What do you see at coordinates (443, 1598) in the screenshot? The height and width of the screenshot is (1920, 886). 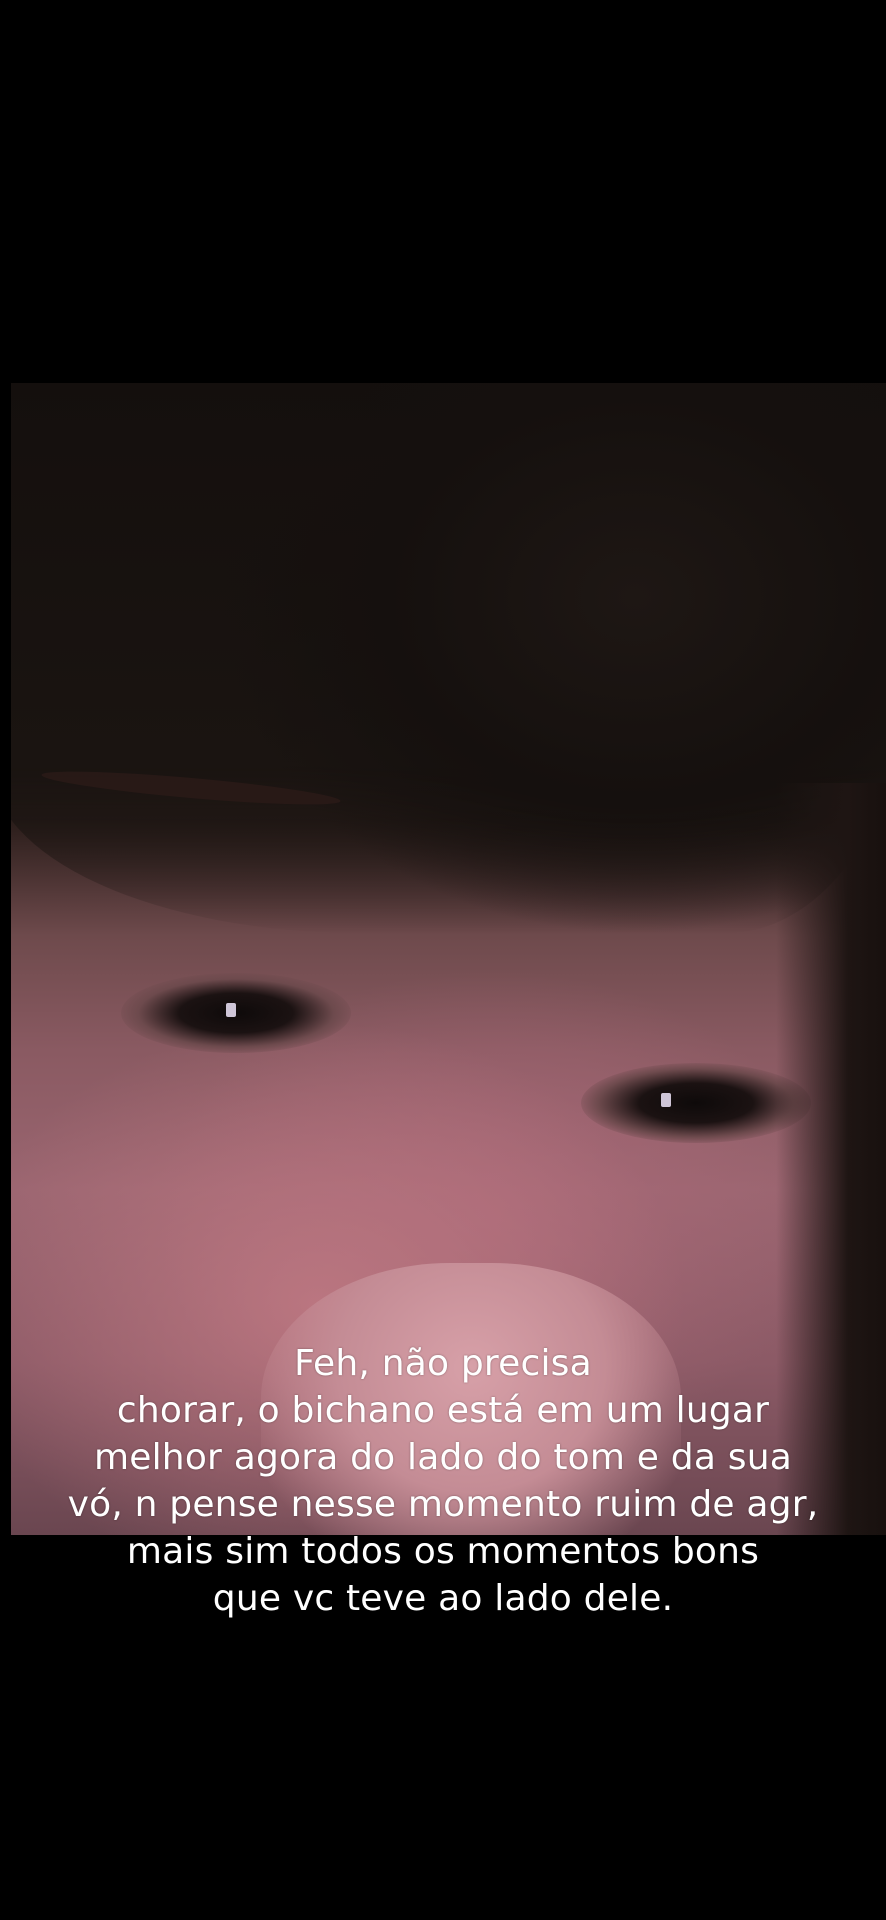 I see `caption-line-6: que vc teve ao lado dele.` at bounding box center [443, 1598].